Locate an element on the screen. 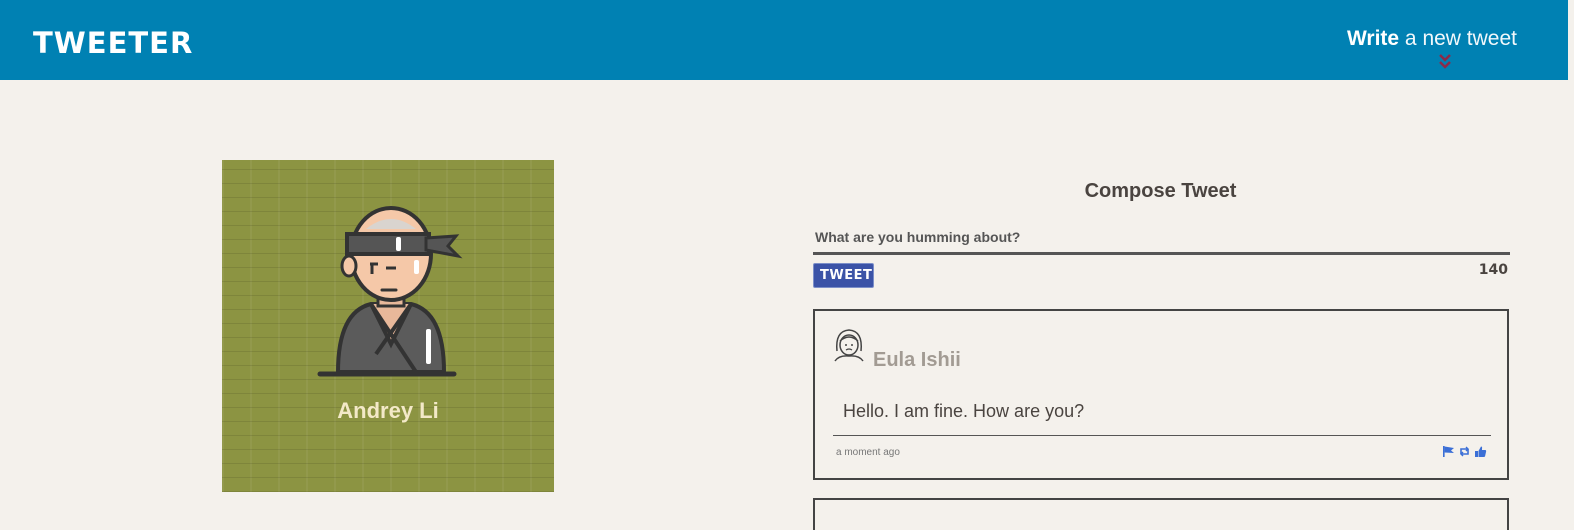 The width and height of the screenshot is (1574, 530). tweet-text-input is located at coordinates (1161, 238).